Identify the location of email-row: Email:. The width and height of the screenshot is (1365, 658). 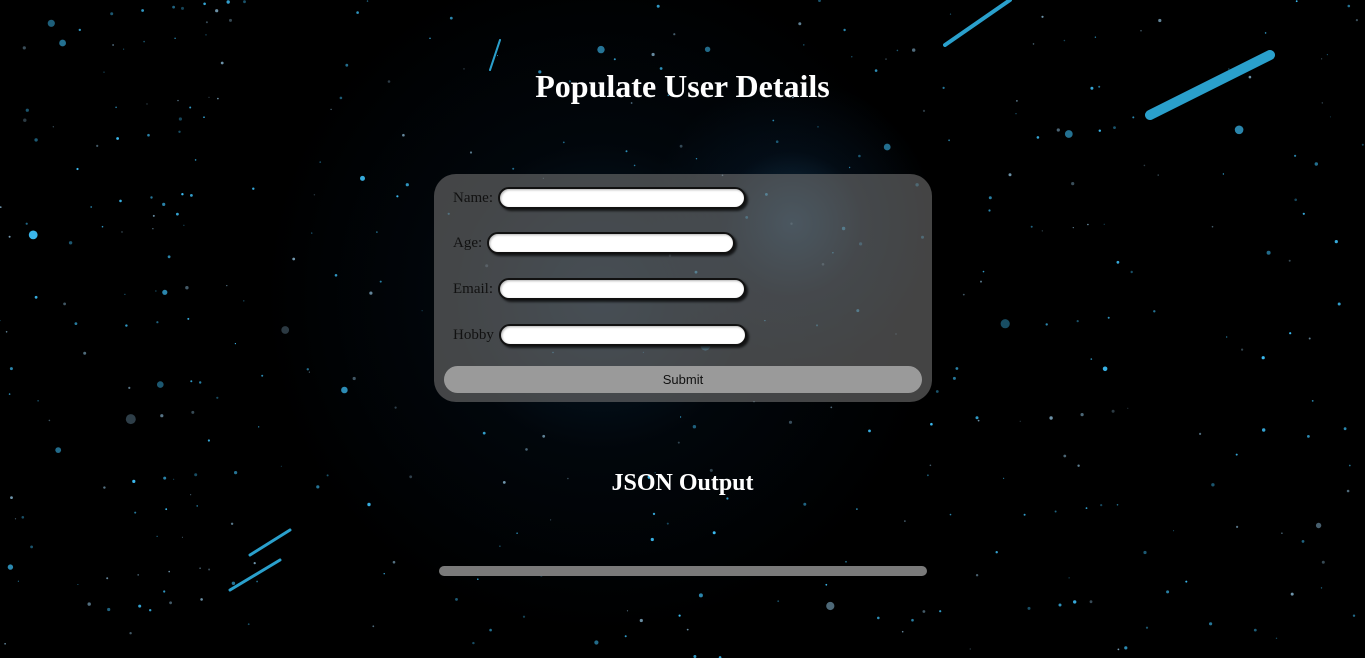
(599, 289).